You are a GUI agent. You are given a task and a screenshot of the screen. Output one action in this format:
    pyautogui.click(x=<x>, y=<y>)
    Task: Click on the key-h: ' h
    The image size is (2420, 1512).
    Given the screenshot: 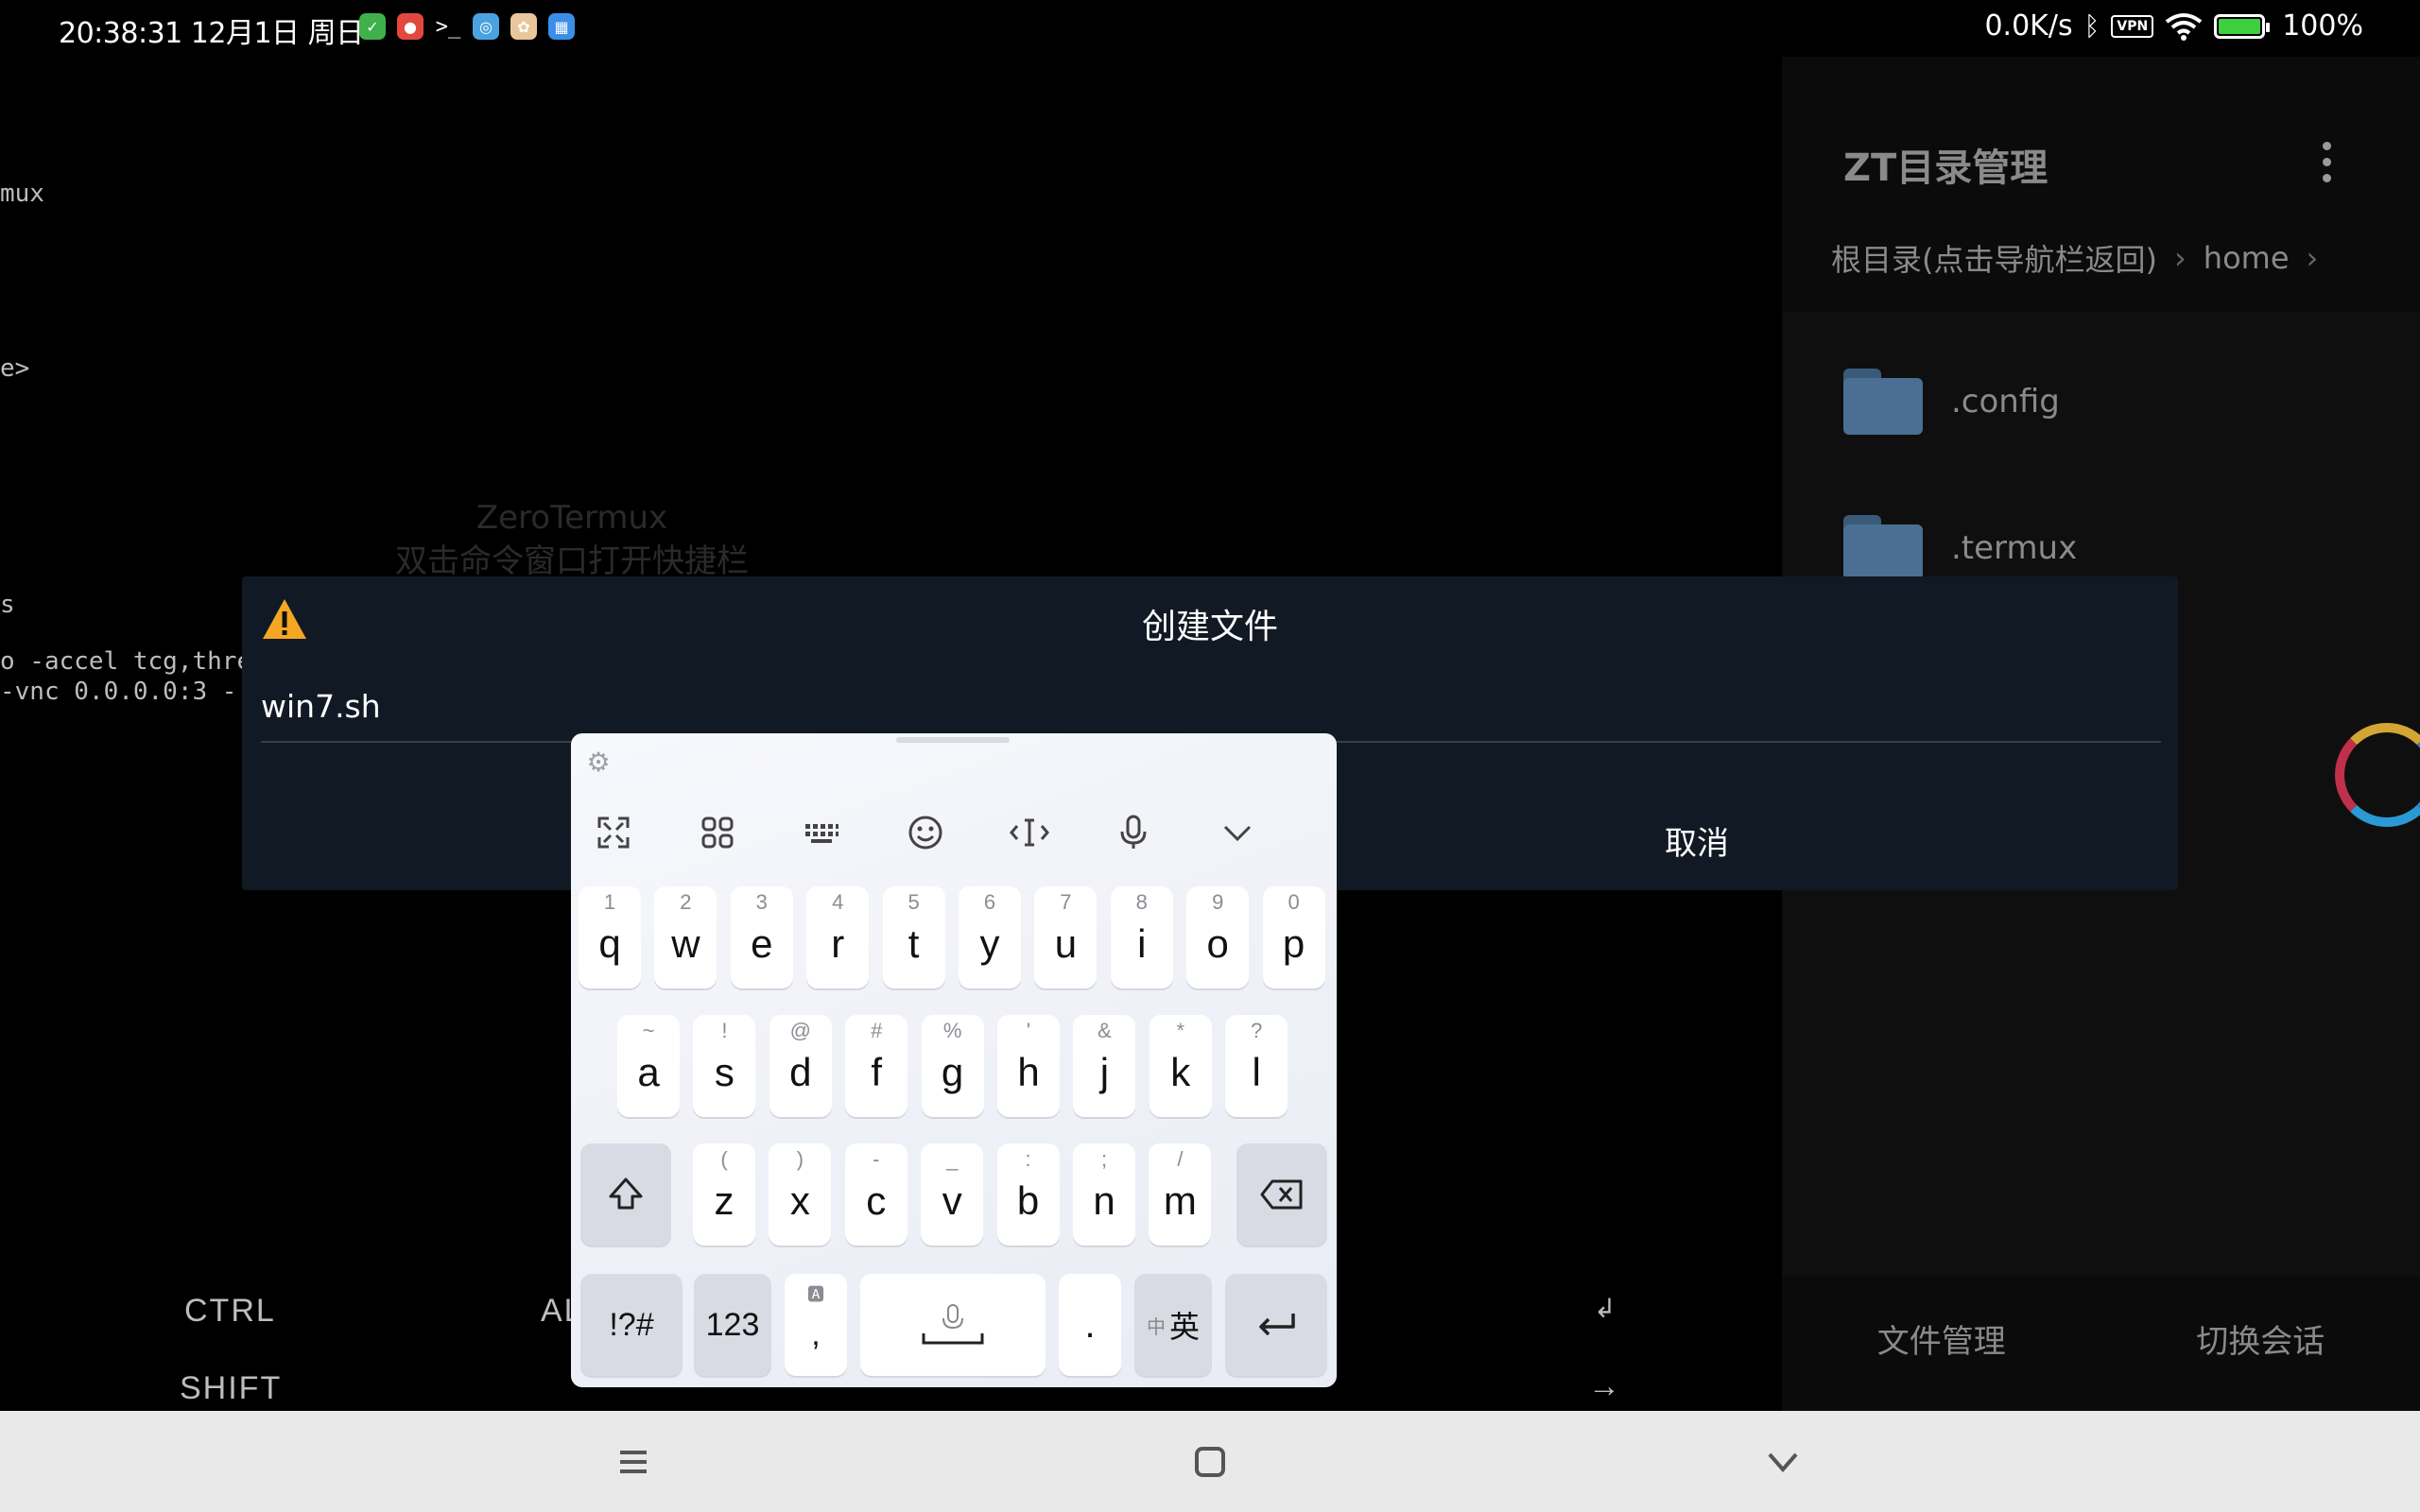 What is the action you would take?
    pyautogui.click(x=1028, y=1066)
    